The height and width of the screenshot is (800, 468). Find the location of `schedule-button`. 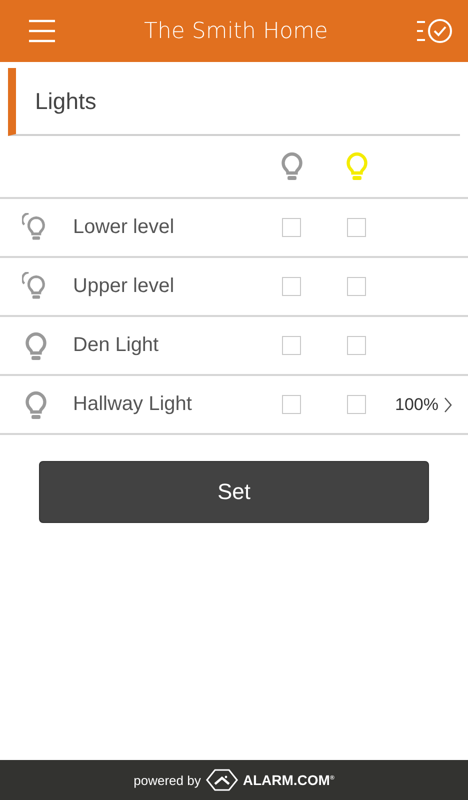

schedule-button is located at coordinates (435, 31).